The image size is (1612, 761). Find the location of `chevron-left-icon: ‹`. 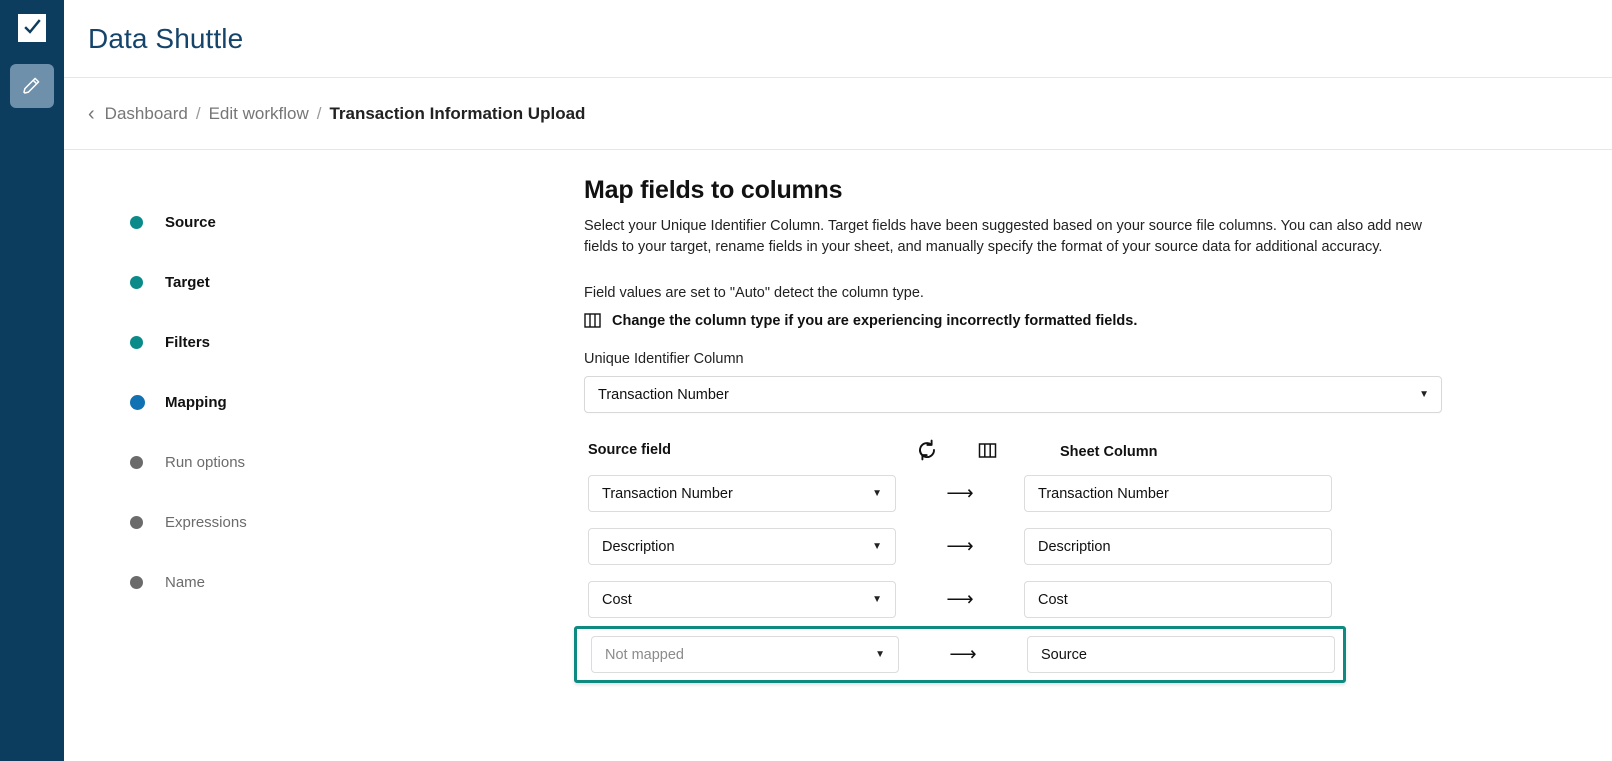

chevron-left-icon: ‹ is located at coordinates (91, 114).